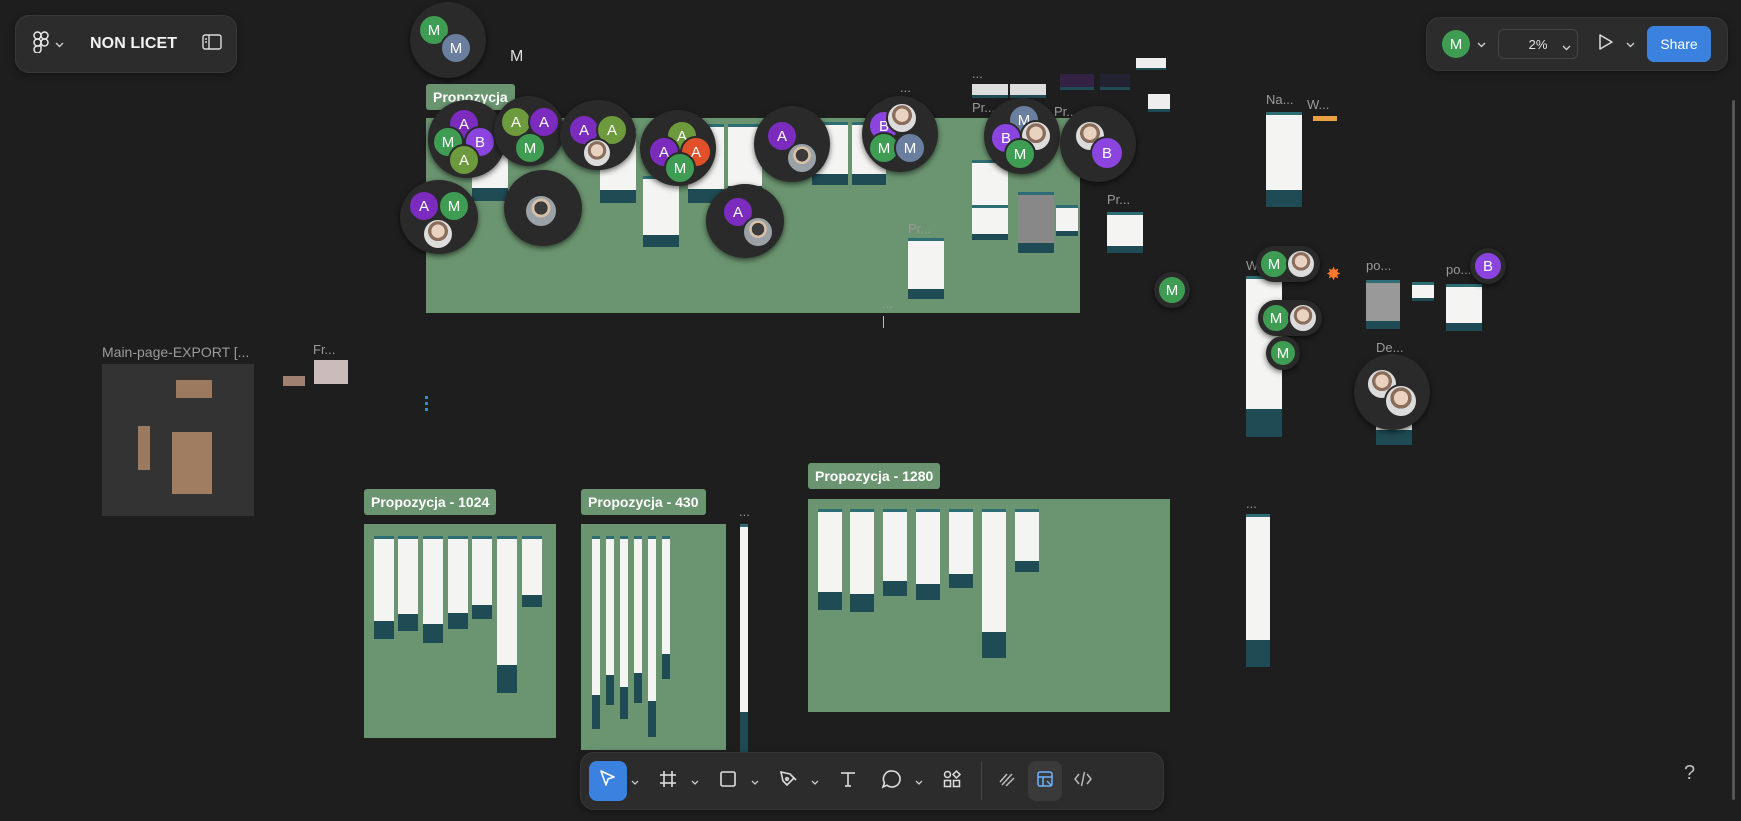  I want to click on frame-tool-options, so click(695, 781).